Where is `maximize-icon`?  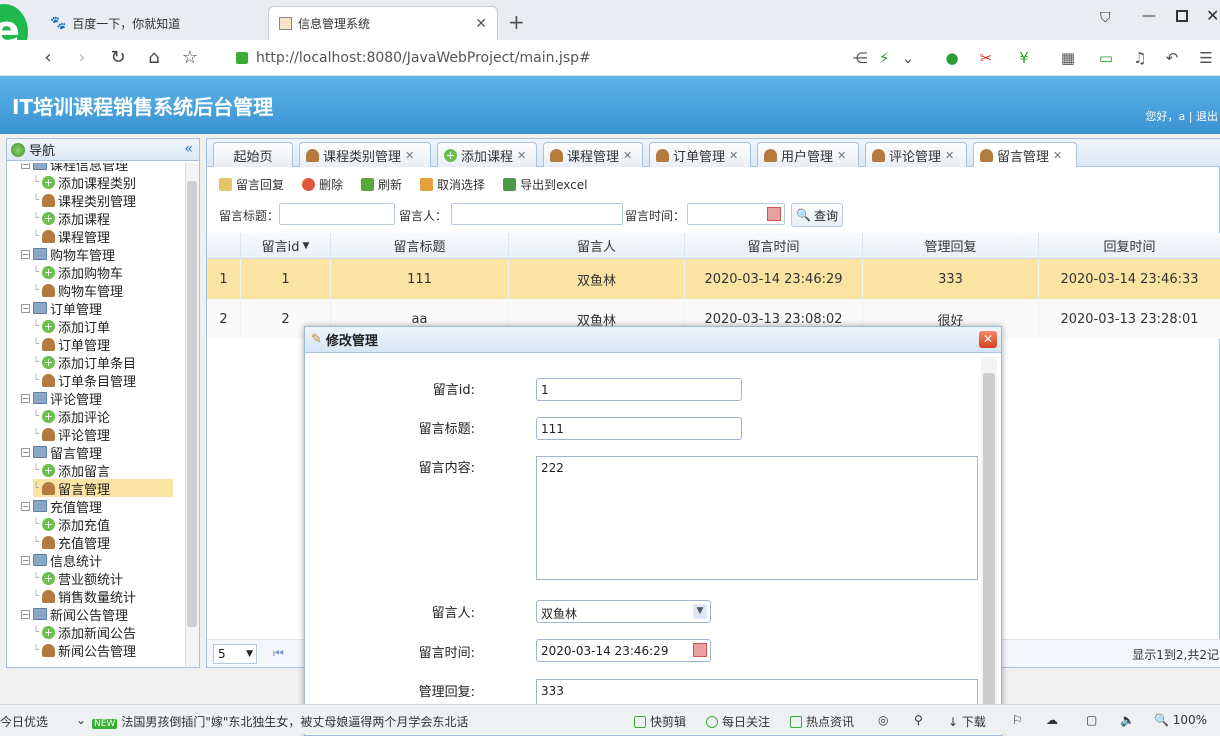
maximize-icon is located at coordinates (1182, 16).